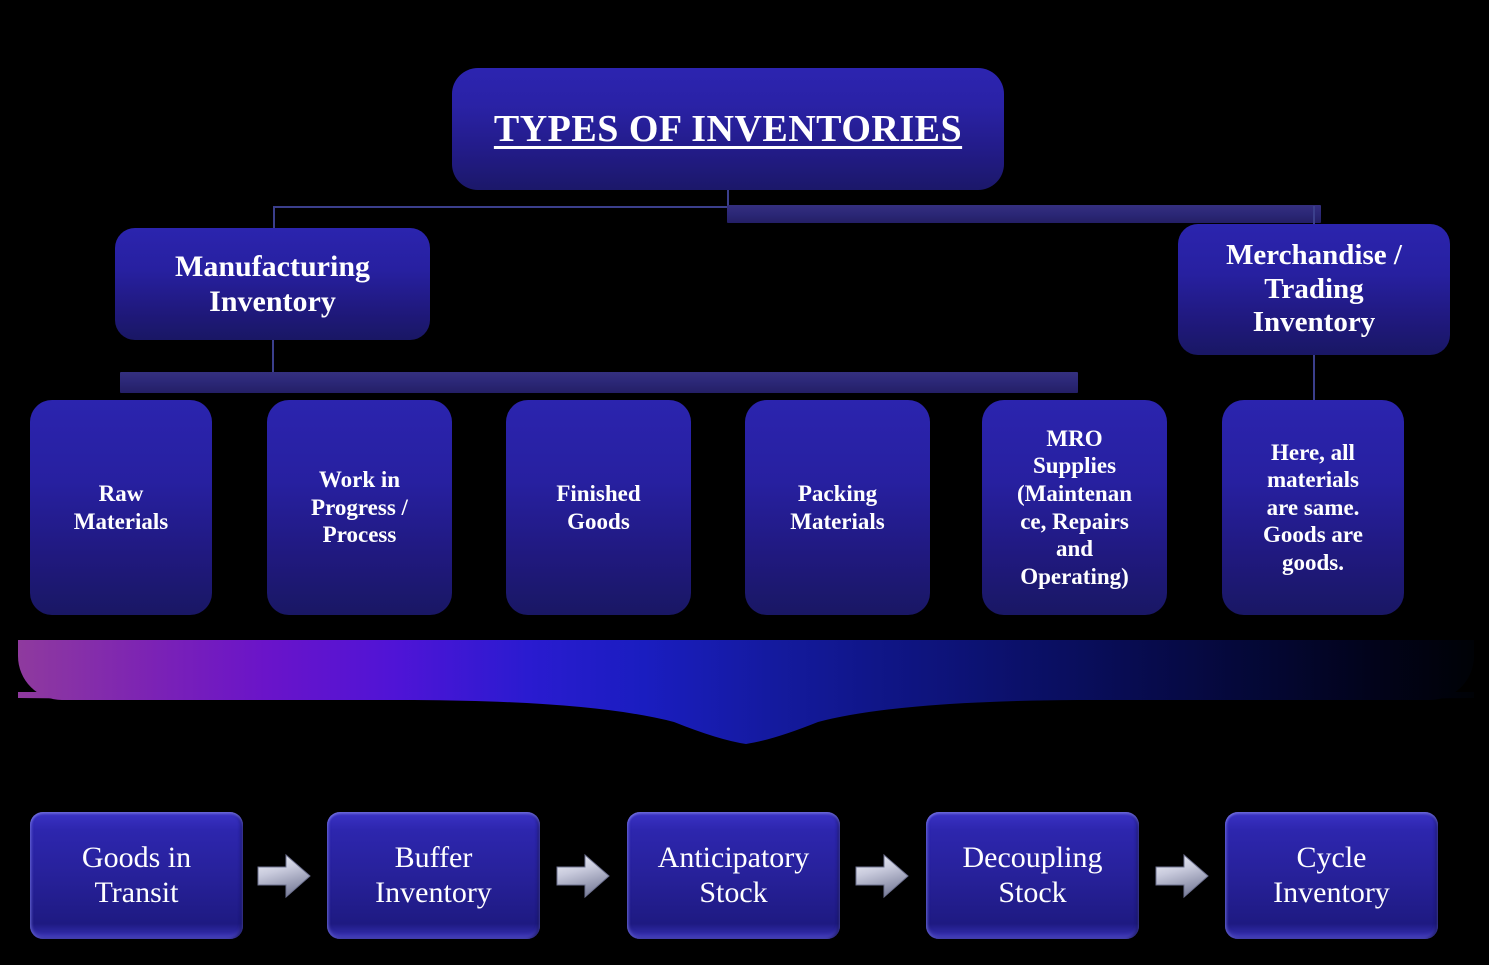 This screenshot has width=1489, height=965. I want to click on node-packing-materials: Packing Materials, so click(837, 507).